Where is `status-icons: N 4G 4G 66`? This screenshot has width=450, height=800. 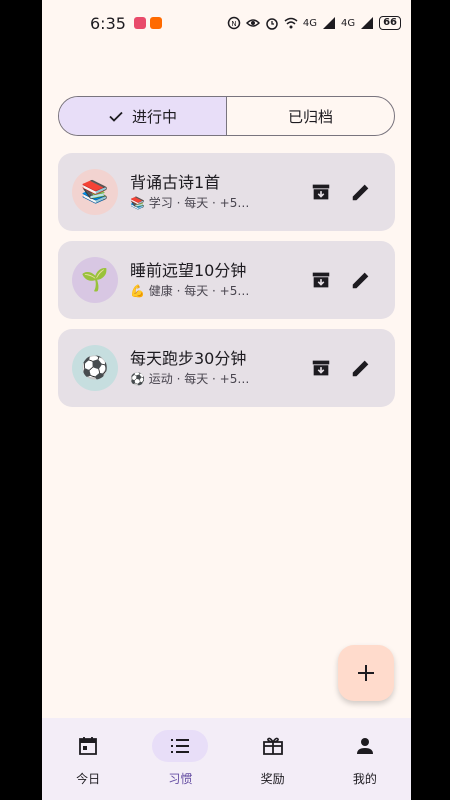
status-icons: N 4G 4G 66 is located at coordinates (314, 23).